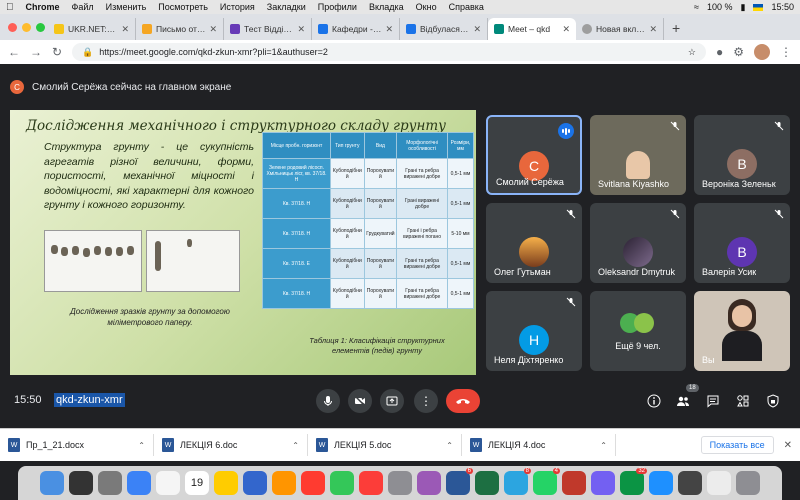 The height and width of the screenshot is (500, 800). What do you see at coordinates (782, 7) in the screenshot?
I see `menu-clock: 15:50` at bounding box center [782, 7].